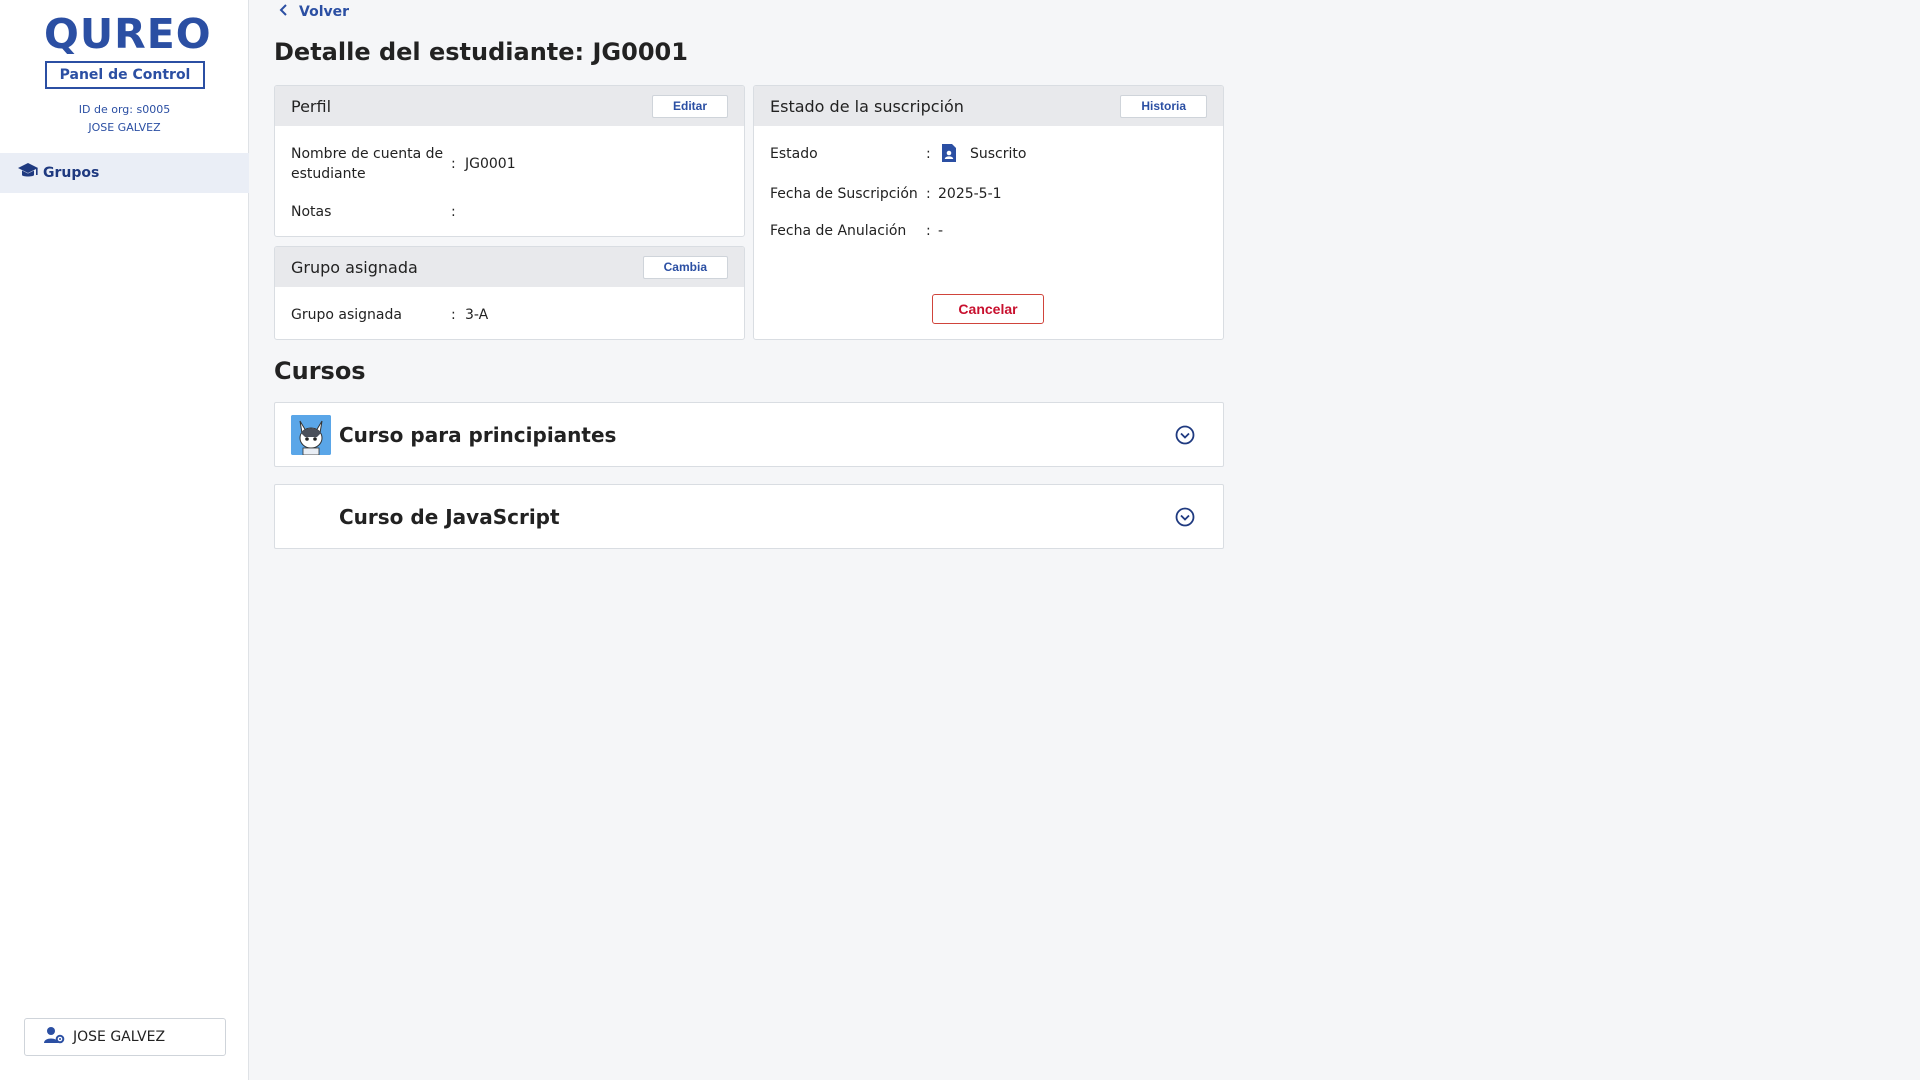  Describe the element at coordinates (449, 517) in the screenshot. I see `course-title: Curso de JavaScript` at that location.